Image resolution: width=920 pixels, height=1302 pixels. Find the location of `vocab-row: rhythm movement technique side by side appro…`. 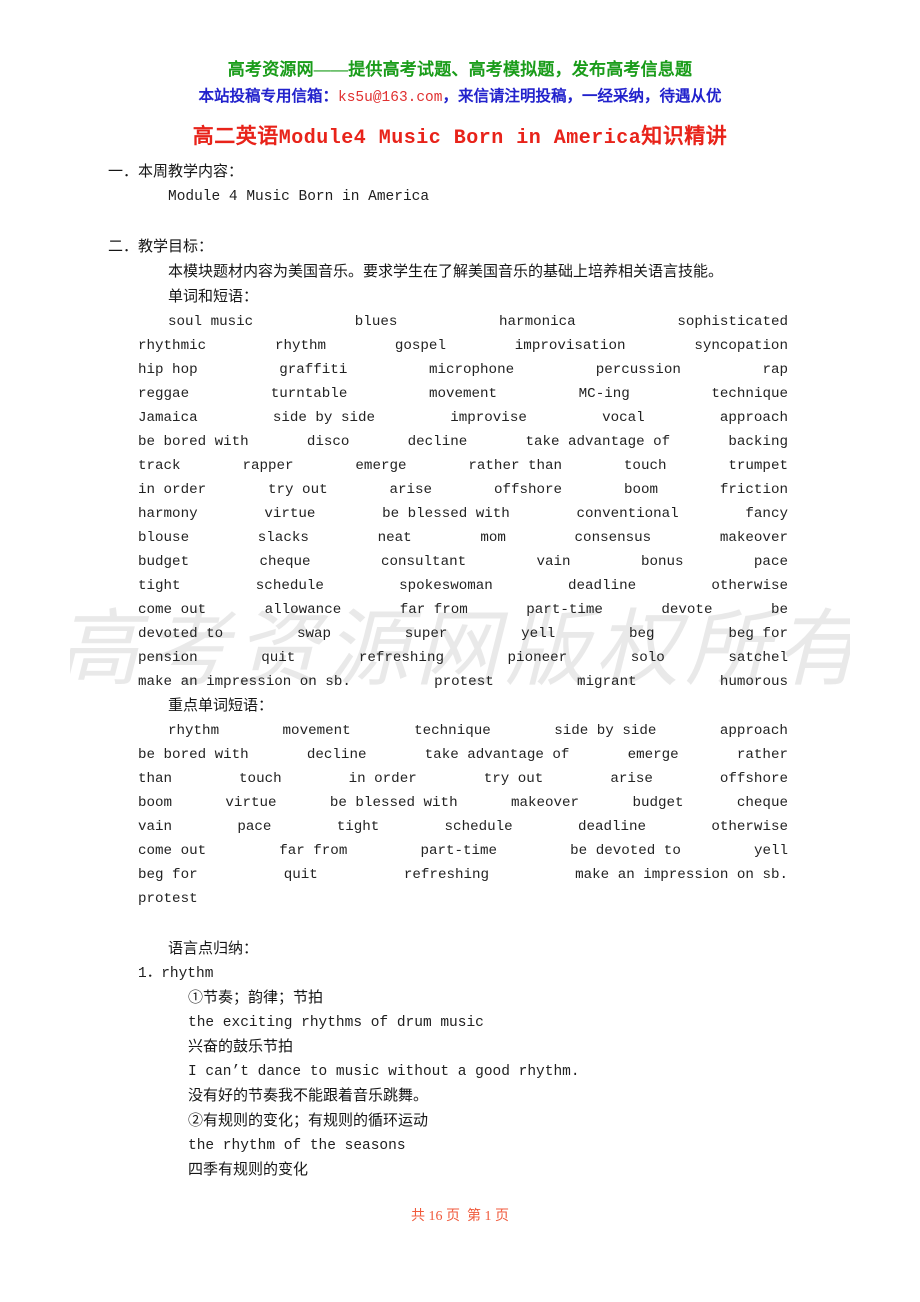

vocab-row: rhythm movement technique side by side appro… is located at coordinates (463, 731).